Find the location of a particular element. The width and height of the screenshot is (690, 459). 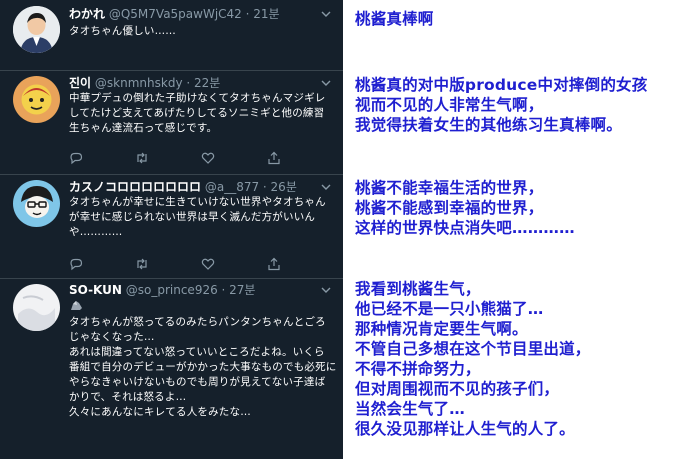

handle-and-time: @so_prince926 · 27분 is located at coordinates (190, 290).